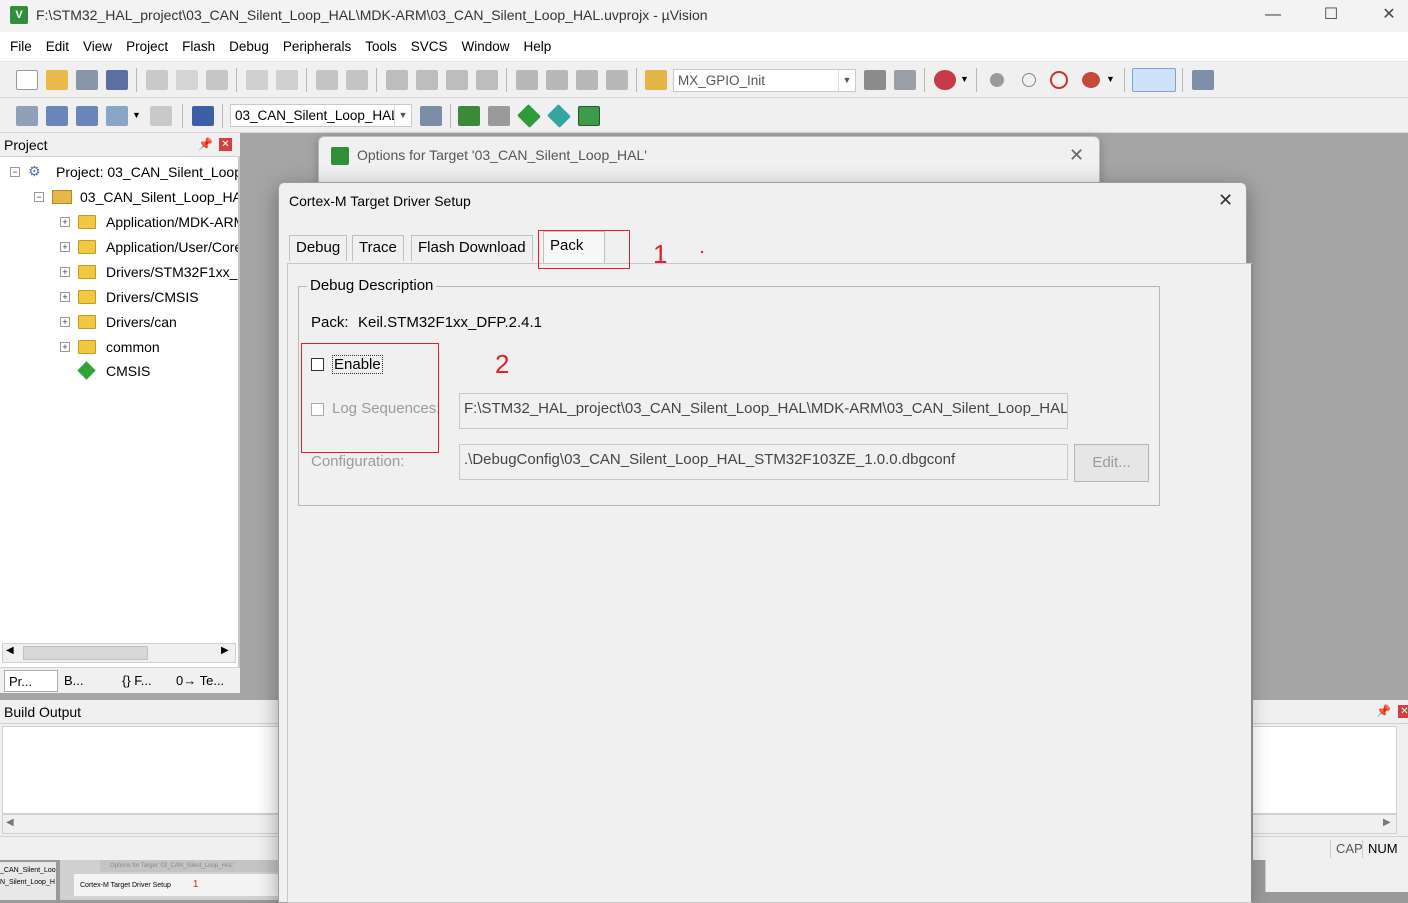 The height and width of the screenshot is (903, 1408). I want to click on menu-window: Window, so click(485, 47).